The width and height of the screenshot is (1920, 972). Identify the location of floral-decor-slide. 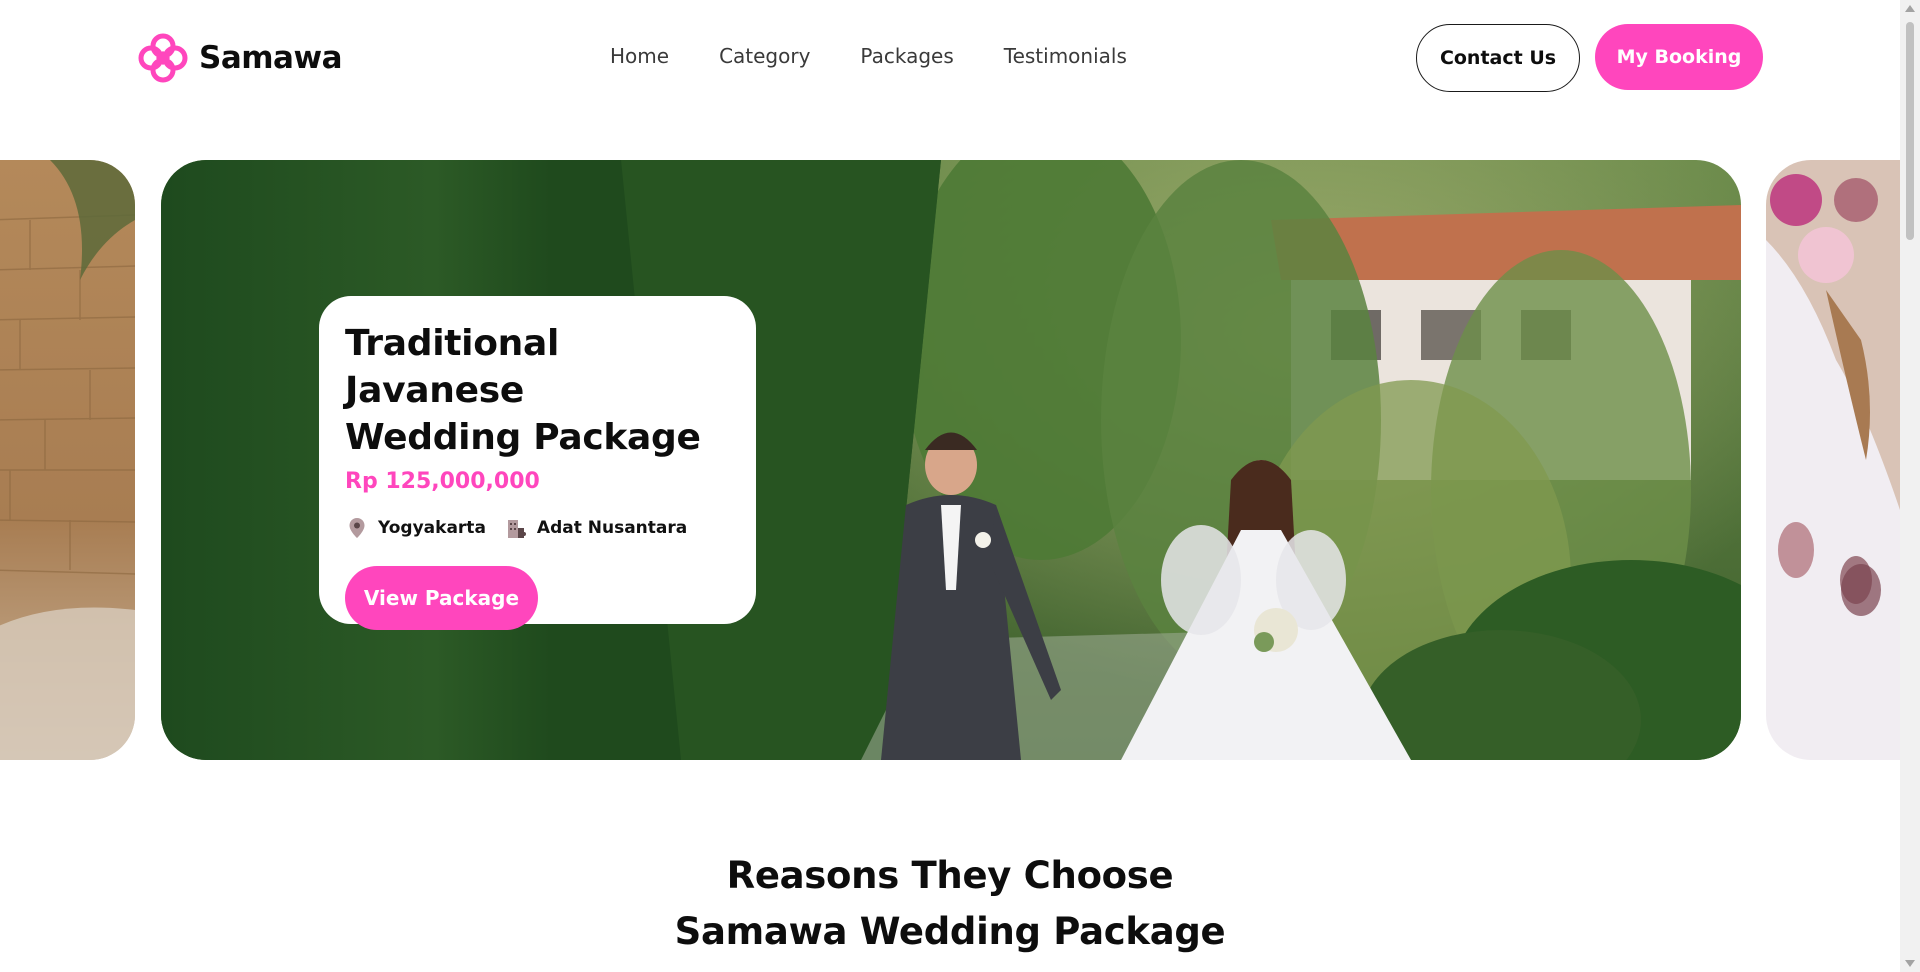
(1833, 460).